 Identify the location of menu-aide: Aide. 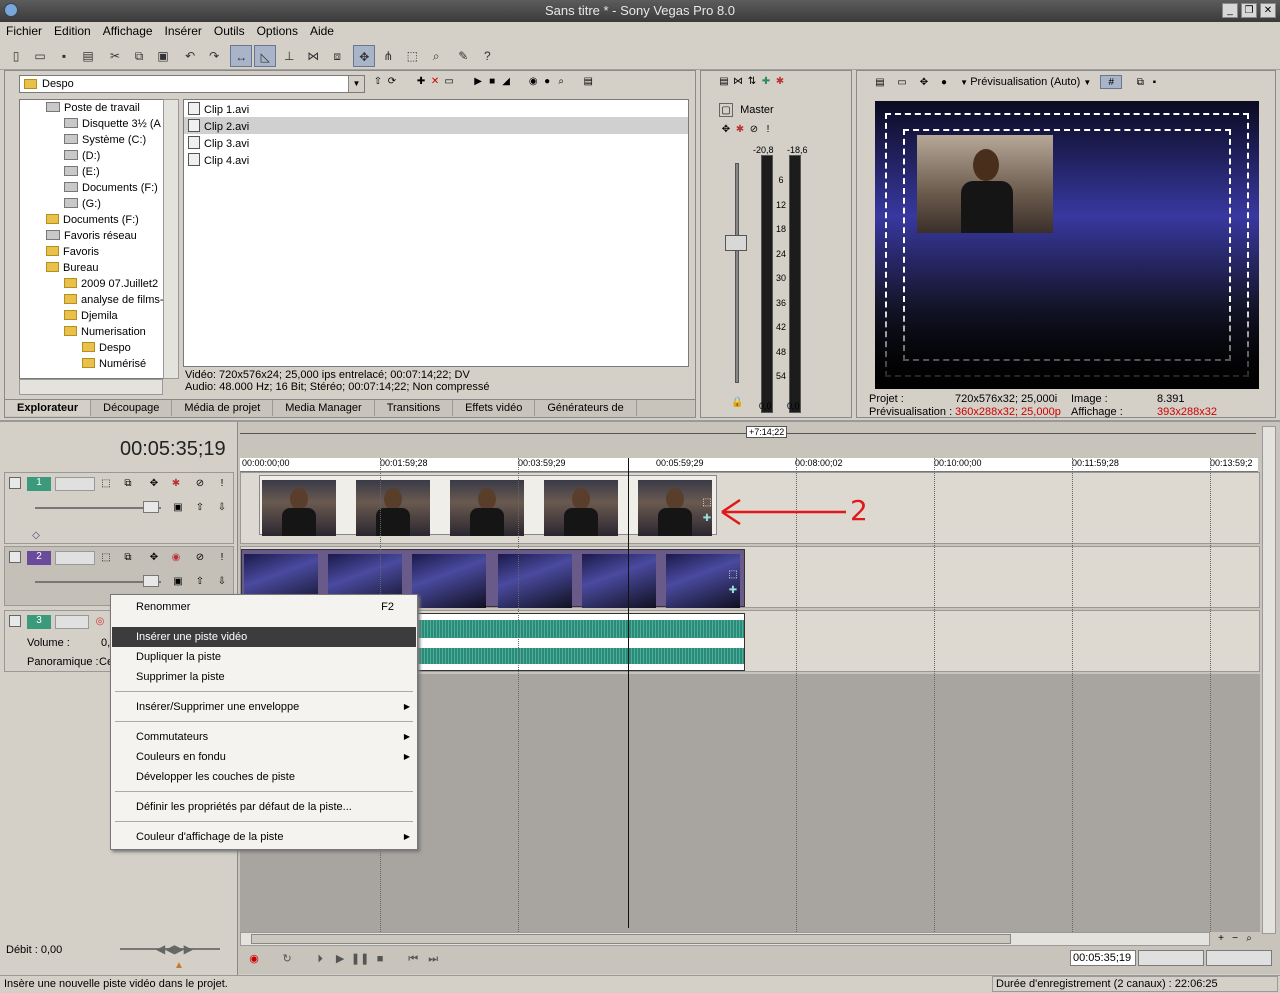
(322, 31).